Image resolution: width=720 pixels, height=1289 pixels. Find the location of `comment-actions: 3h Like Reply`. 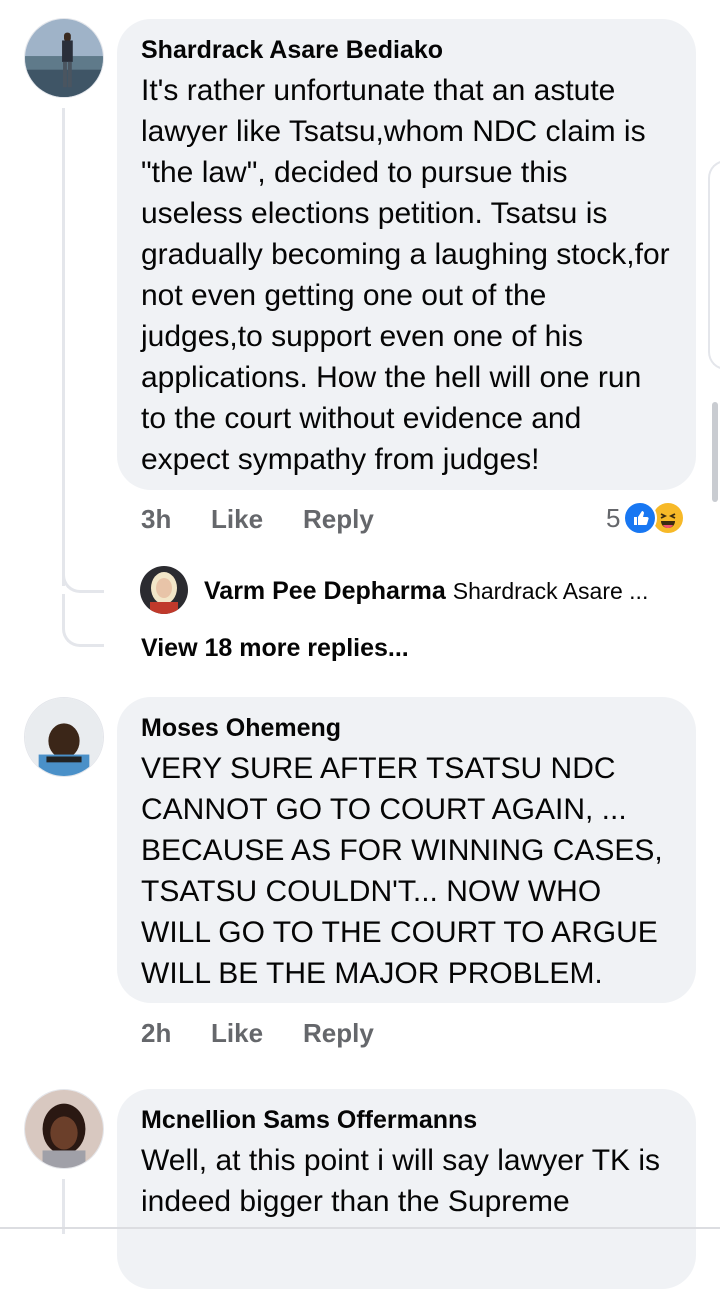

comment-actions: 3h Like Reply is located at coordinates (257, 519).